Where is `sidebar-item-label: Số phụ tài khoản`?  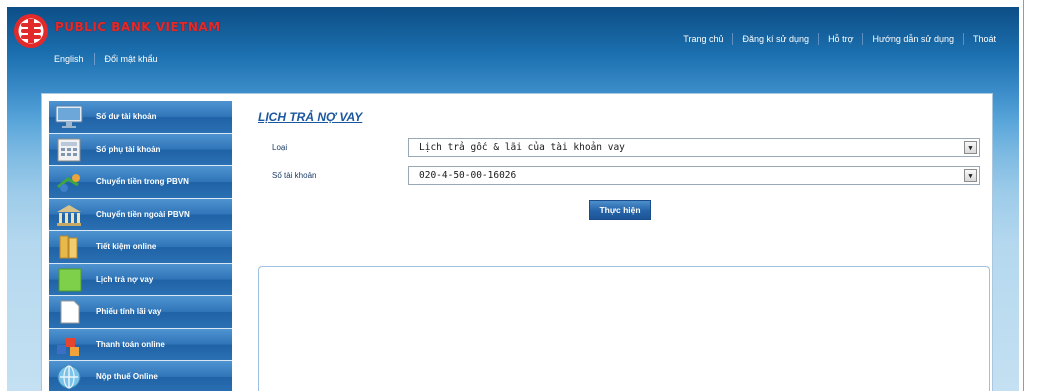 sidebar-item-label: Số phụ tài khoản is located at coordinates (128, 149).